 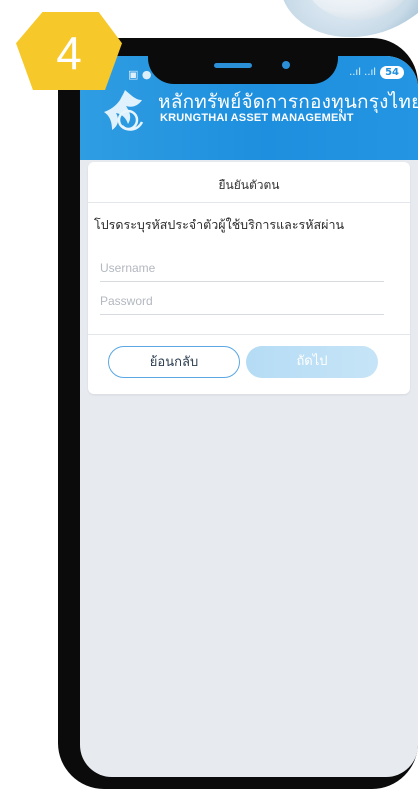 I want to click on back-button: ย้อนกลับ, so click(x=174, y=362).